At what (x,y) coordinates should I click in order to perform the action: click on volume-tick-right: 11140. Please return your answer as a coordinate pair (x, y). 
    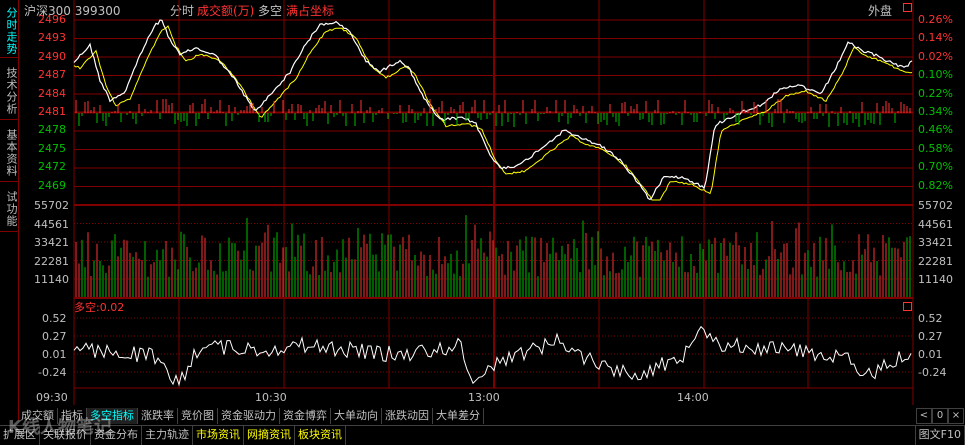
    Looking at the image, I should click on (935, 279).